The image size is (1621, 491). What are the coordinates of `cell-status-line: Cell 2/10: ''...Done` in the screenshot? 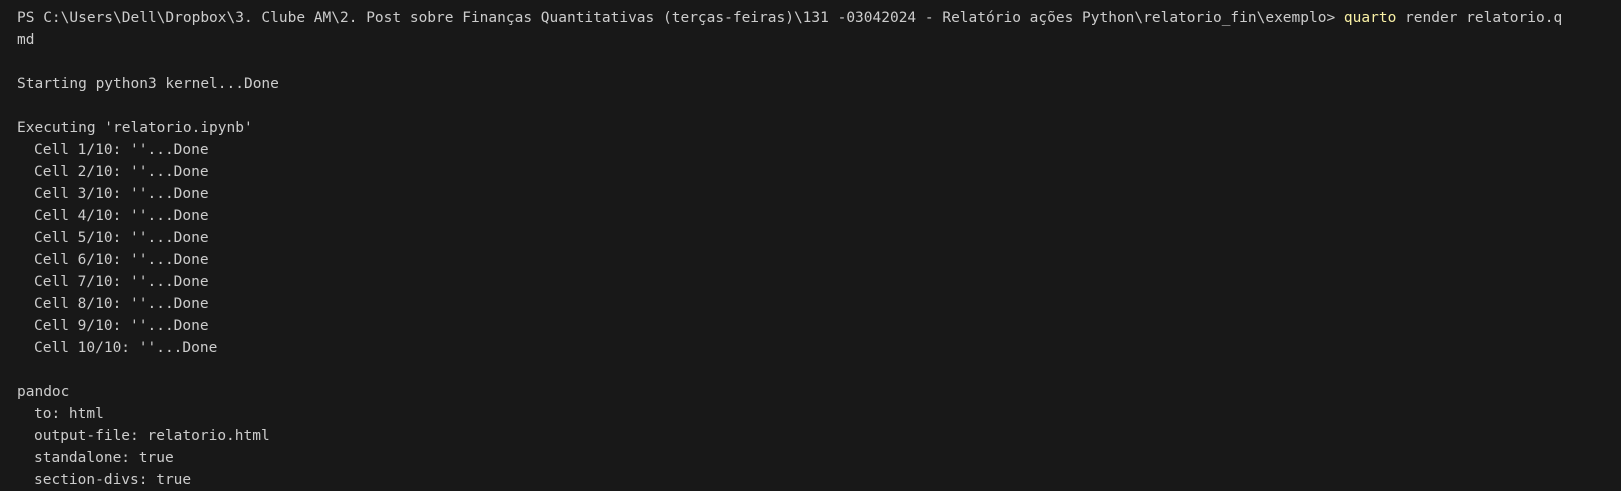 It's located at (121, 172).